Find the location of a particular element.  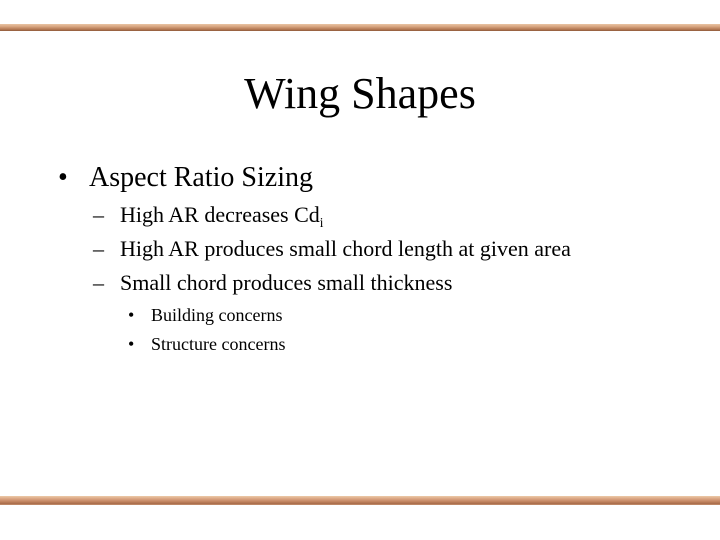

bullet-text: Aspect Ratio Sizing is located at coordinates (201, 177).